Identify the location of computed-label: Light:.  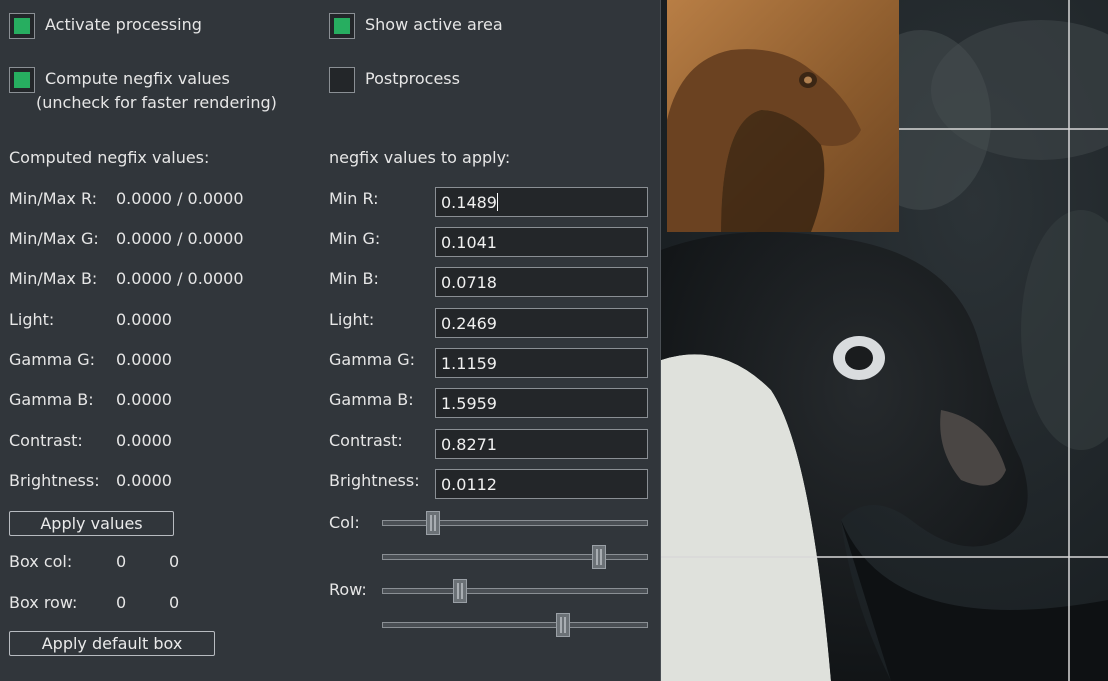
(32, 319).